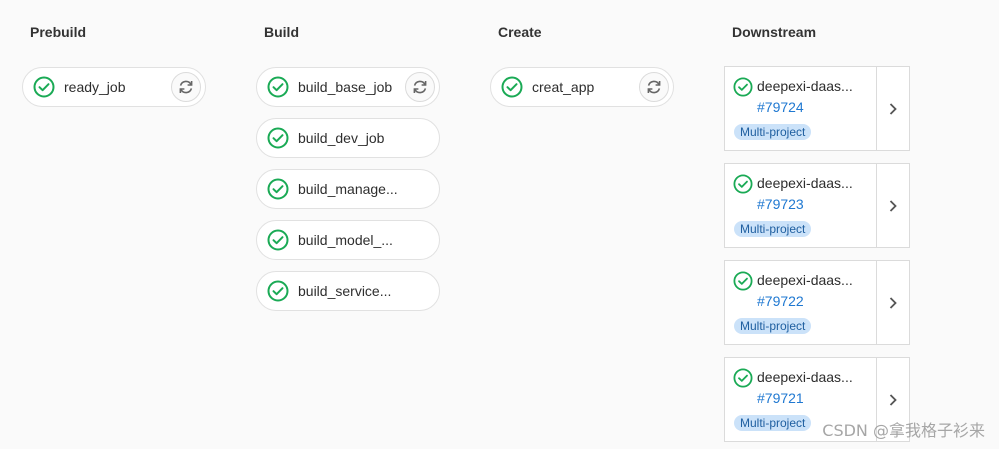 This screenshot has height=449, width=999. What do you see at coordinates (520, 32) in the screenshot?
I see `stage-title: Create` at bounding box center [520, 32].